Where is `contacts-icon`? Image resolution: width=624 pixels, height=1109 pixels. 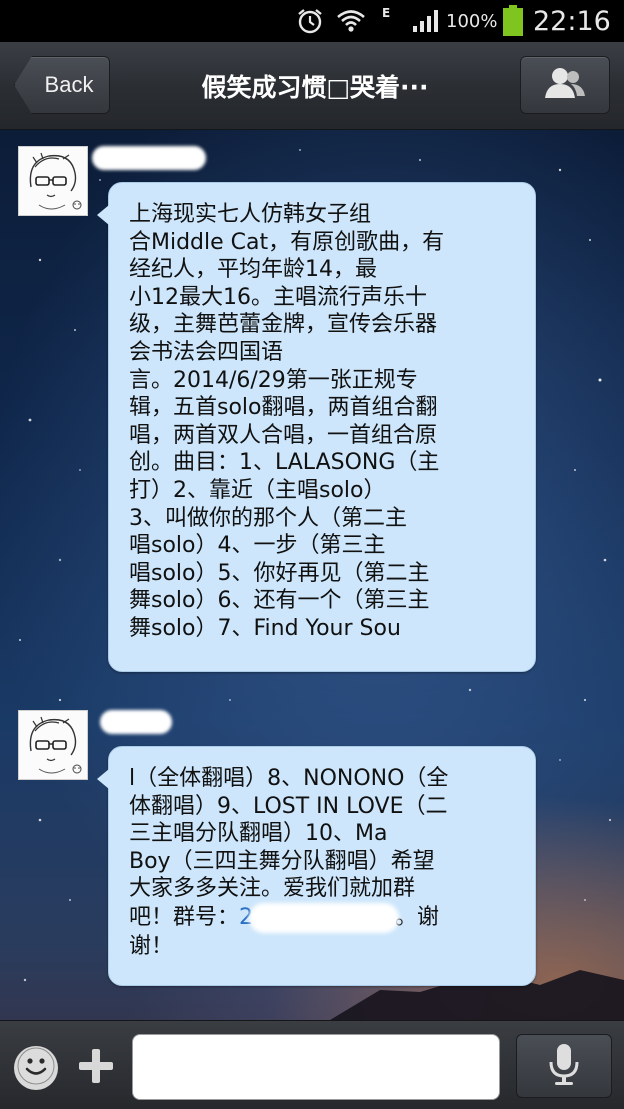 contacts-icon is located at coordinates (565, 85).